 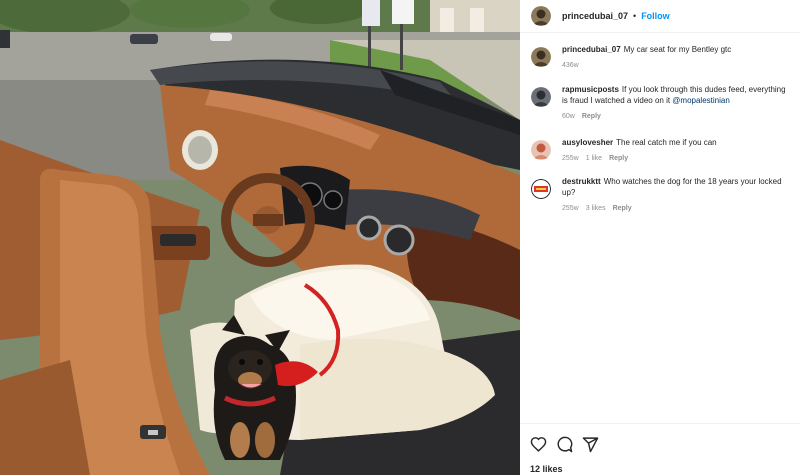 What do you see at coordinates (681, 65) in the screenshot?
I see `caption-meta: 436w` at bounding box center [681, 65].